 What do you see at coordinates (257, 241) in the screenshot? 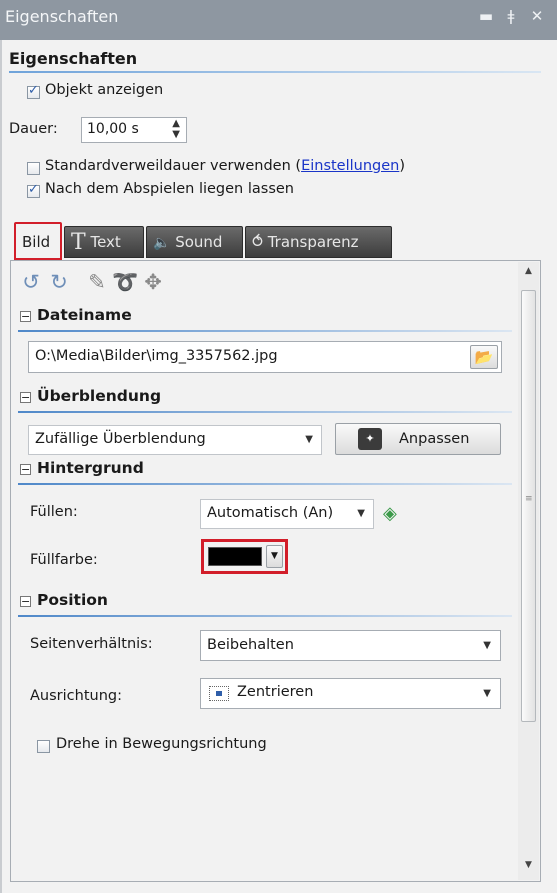
I see `transparency-icon: ⥀` at bounding box center [257, 241].